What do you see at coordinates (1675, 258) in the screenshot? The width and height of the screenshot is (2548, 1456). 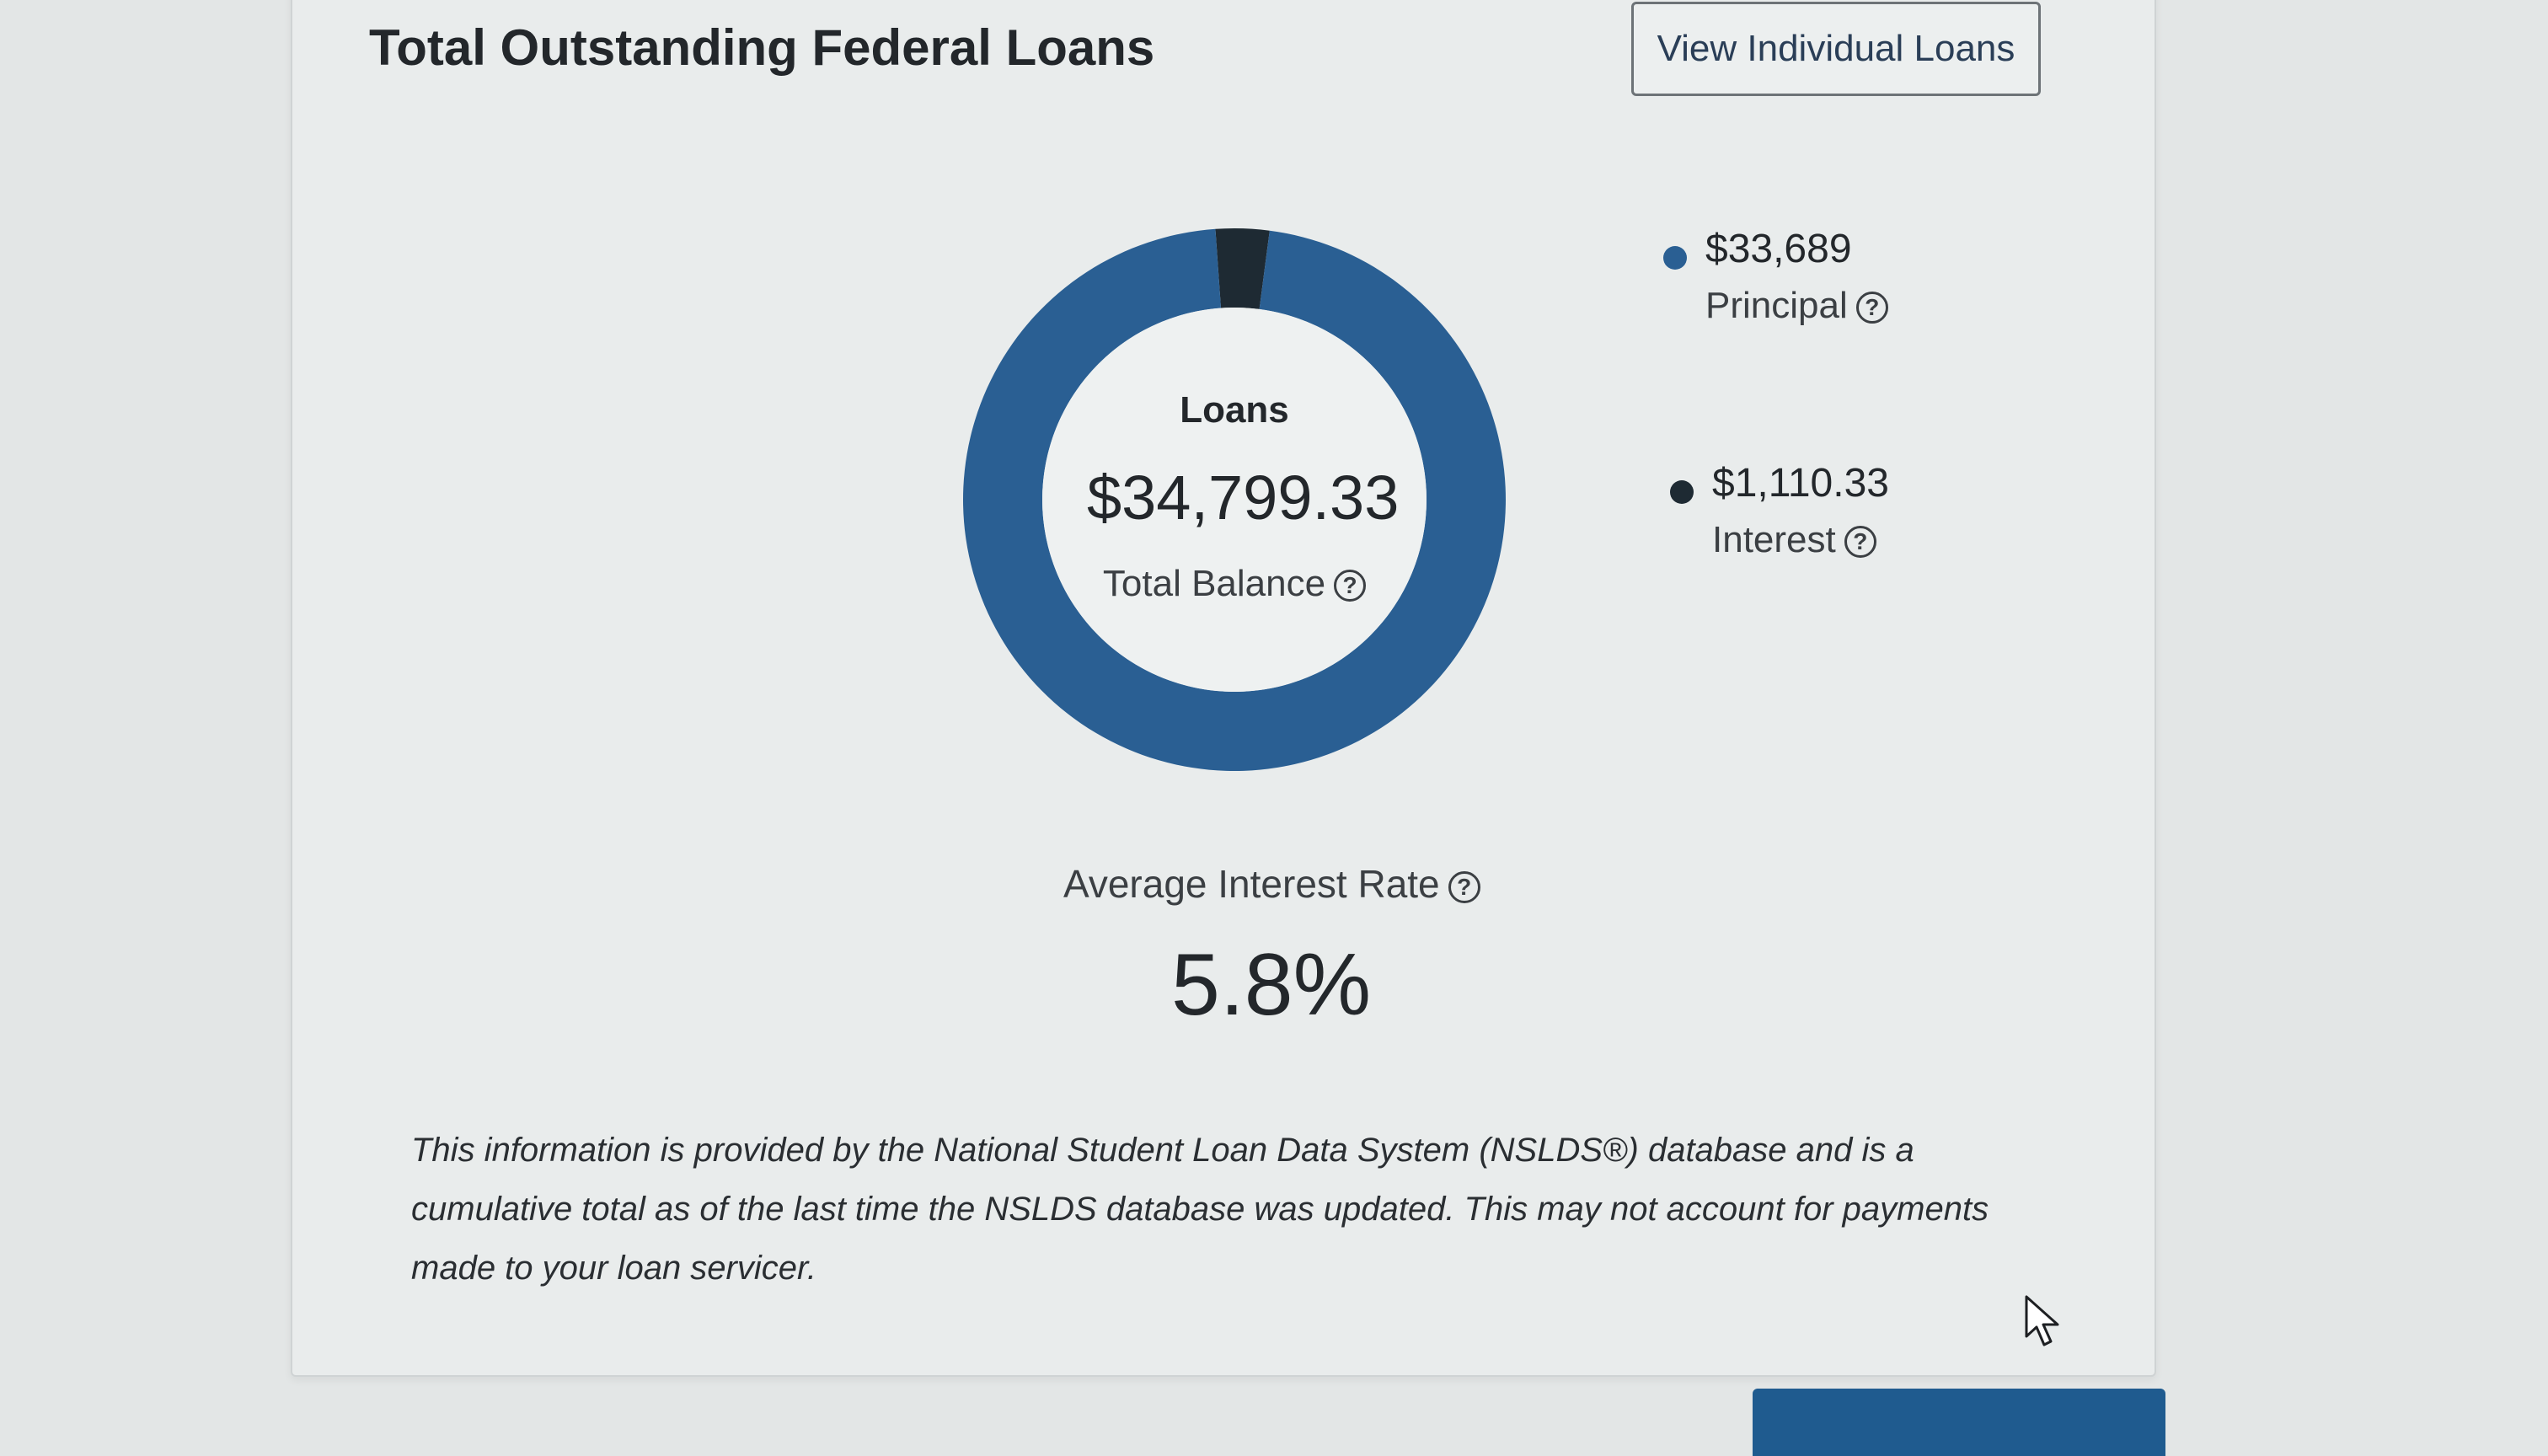 I see `legend-dot-principal` at bounding box center [1675, 258].